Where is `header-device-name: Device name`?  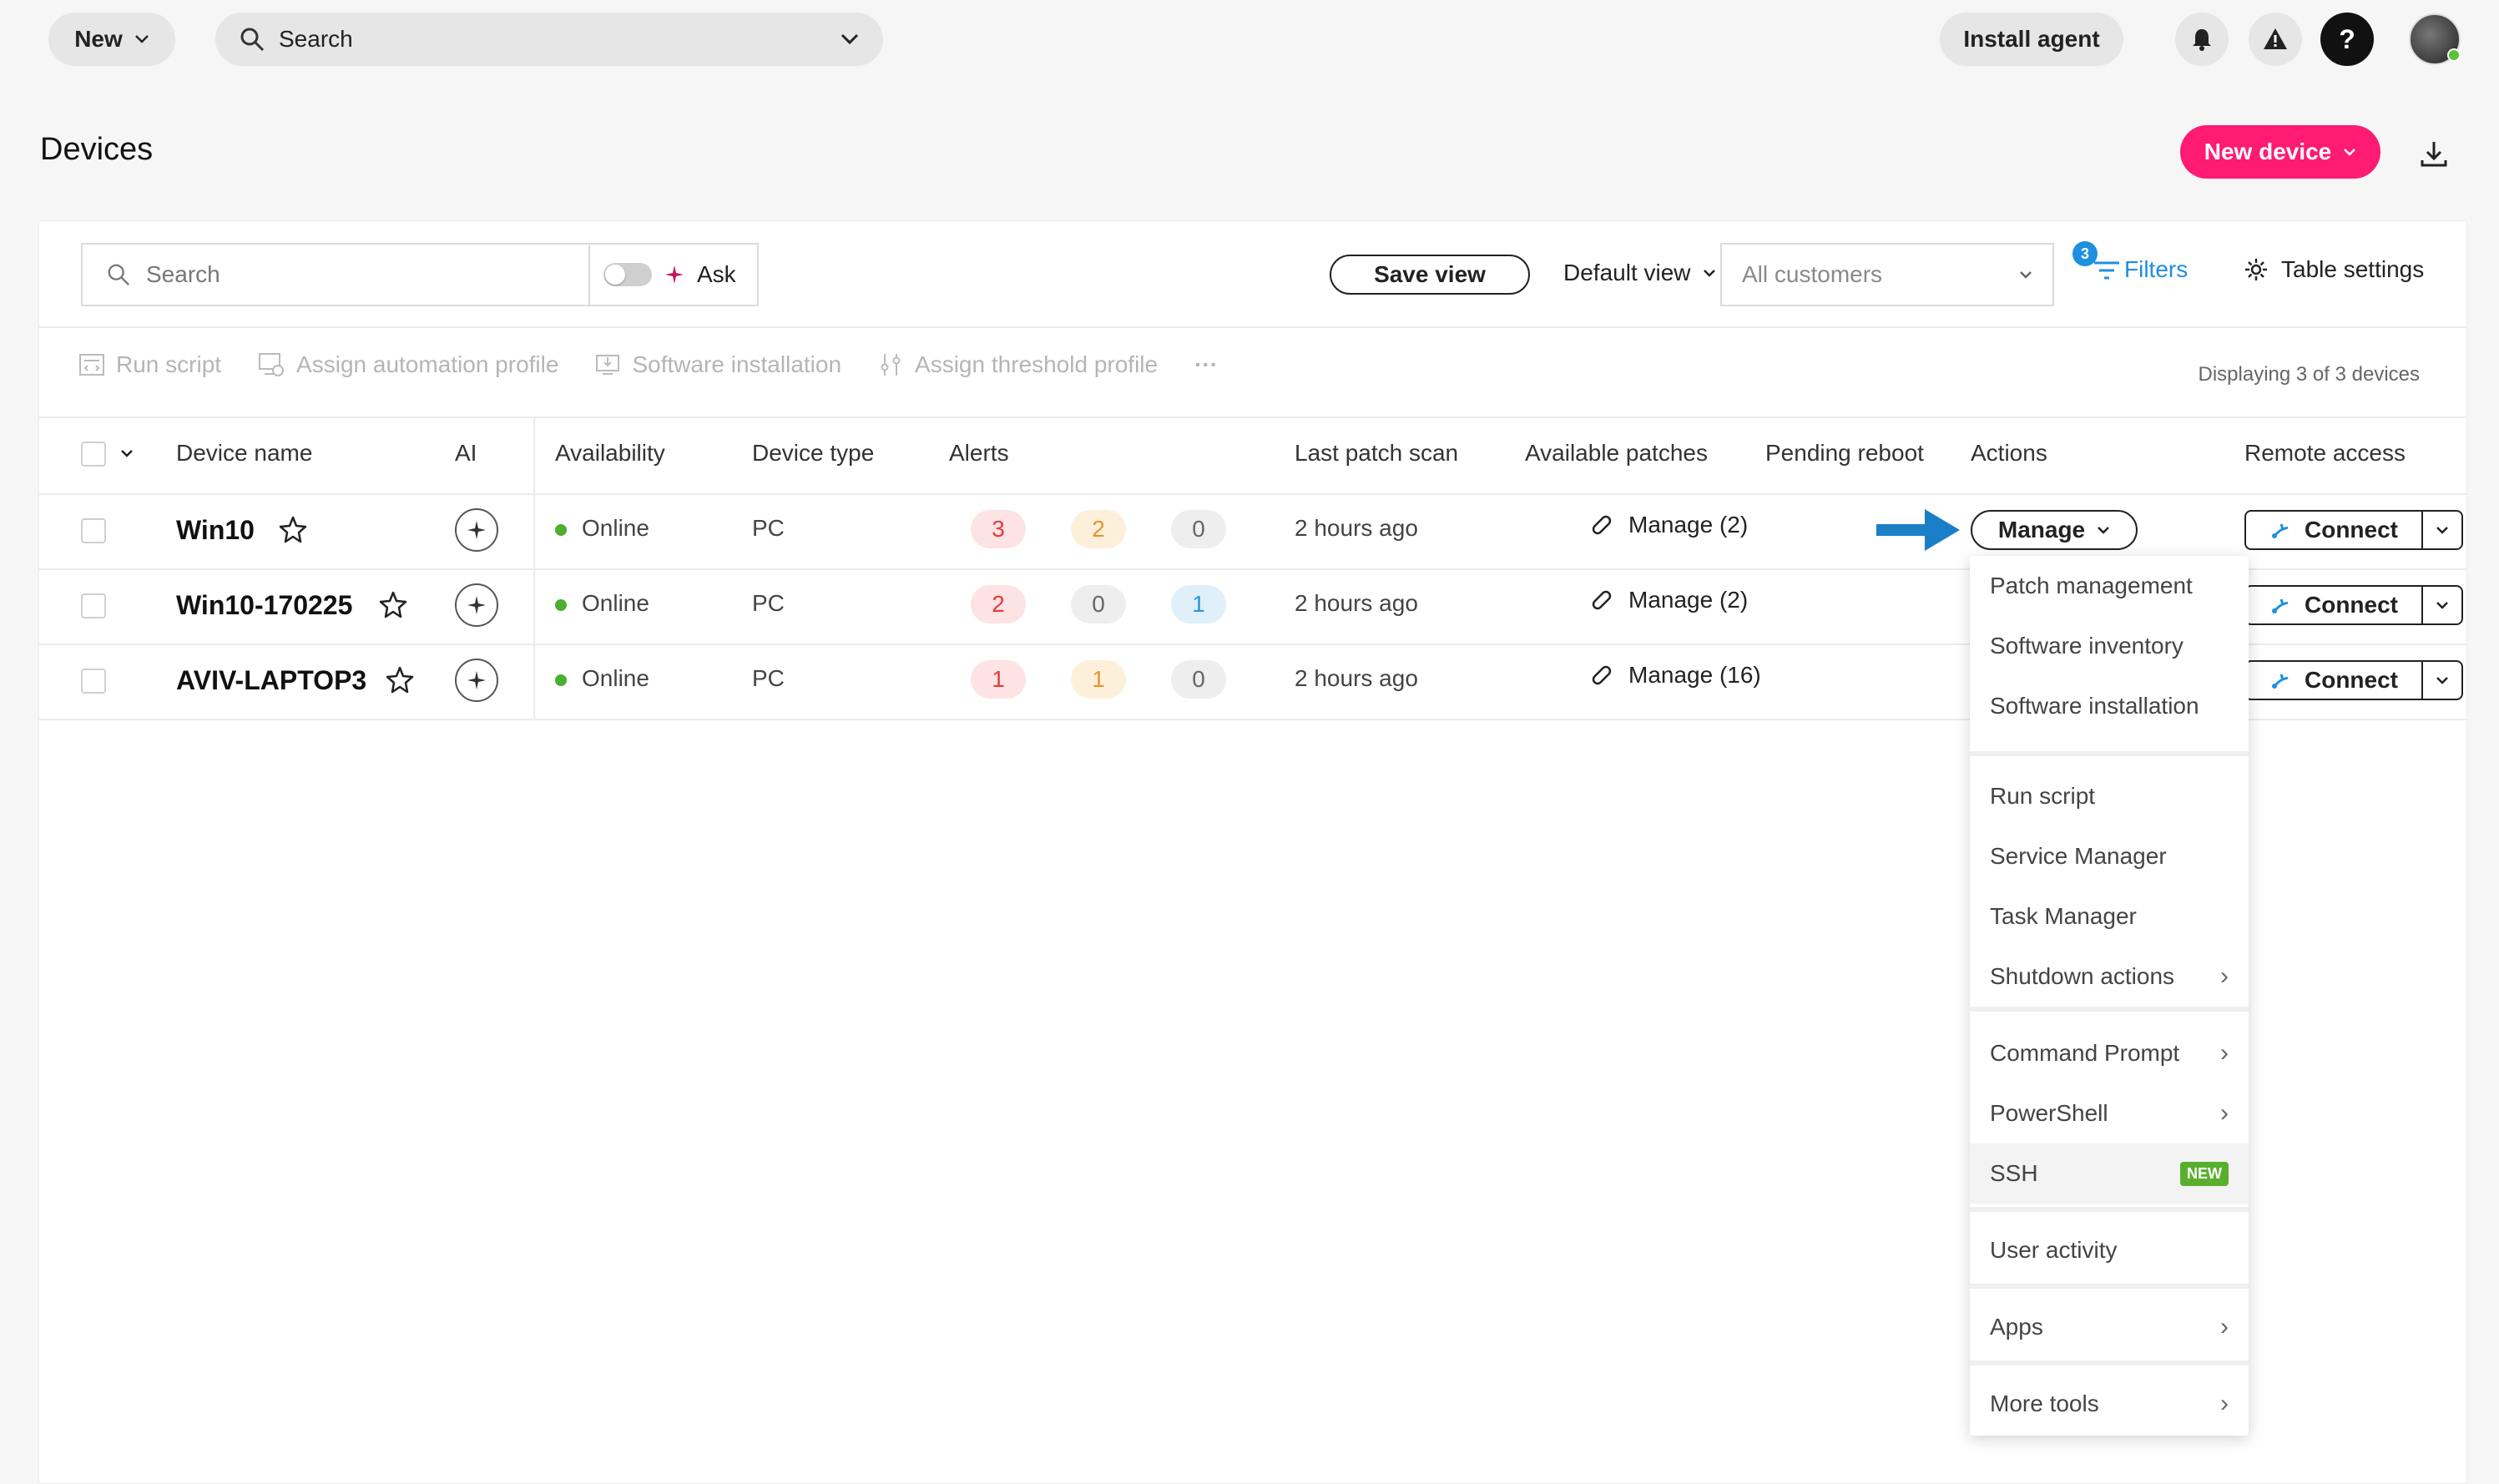 header-device-name: Device name is located at coordinates (244, 453).